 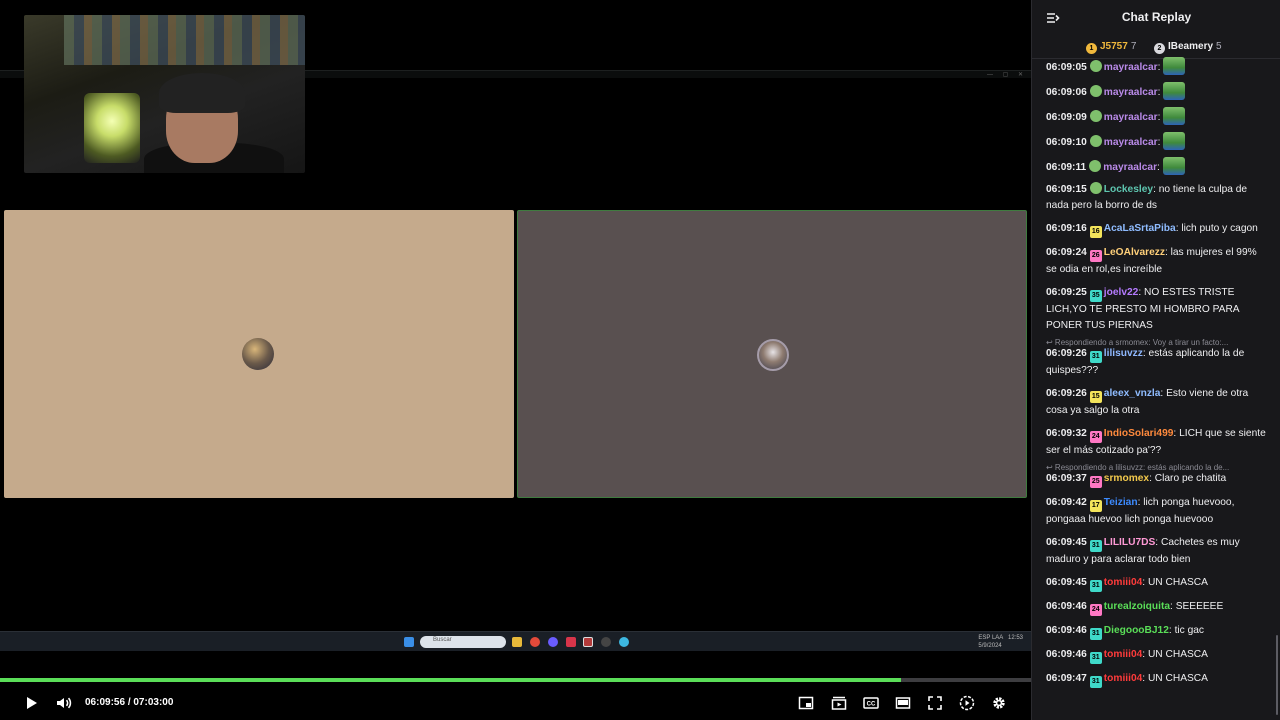 I want to click on taskbar-search: Buscar, so click(x=463, y=642).